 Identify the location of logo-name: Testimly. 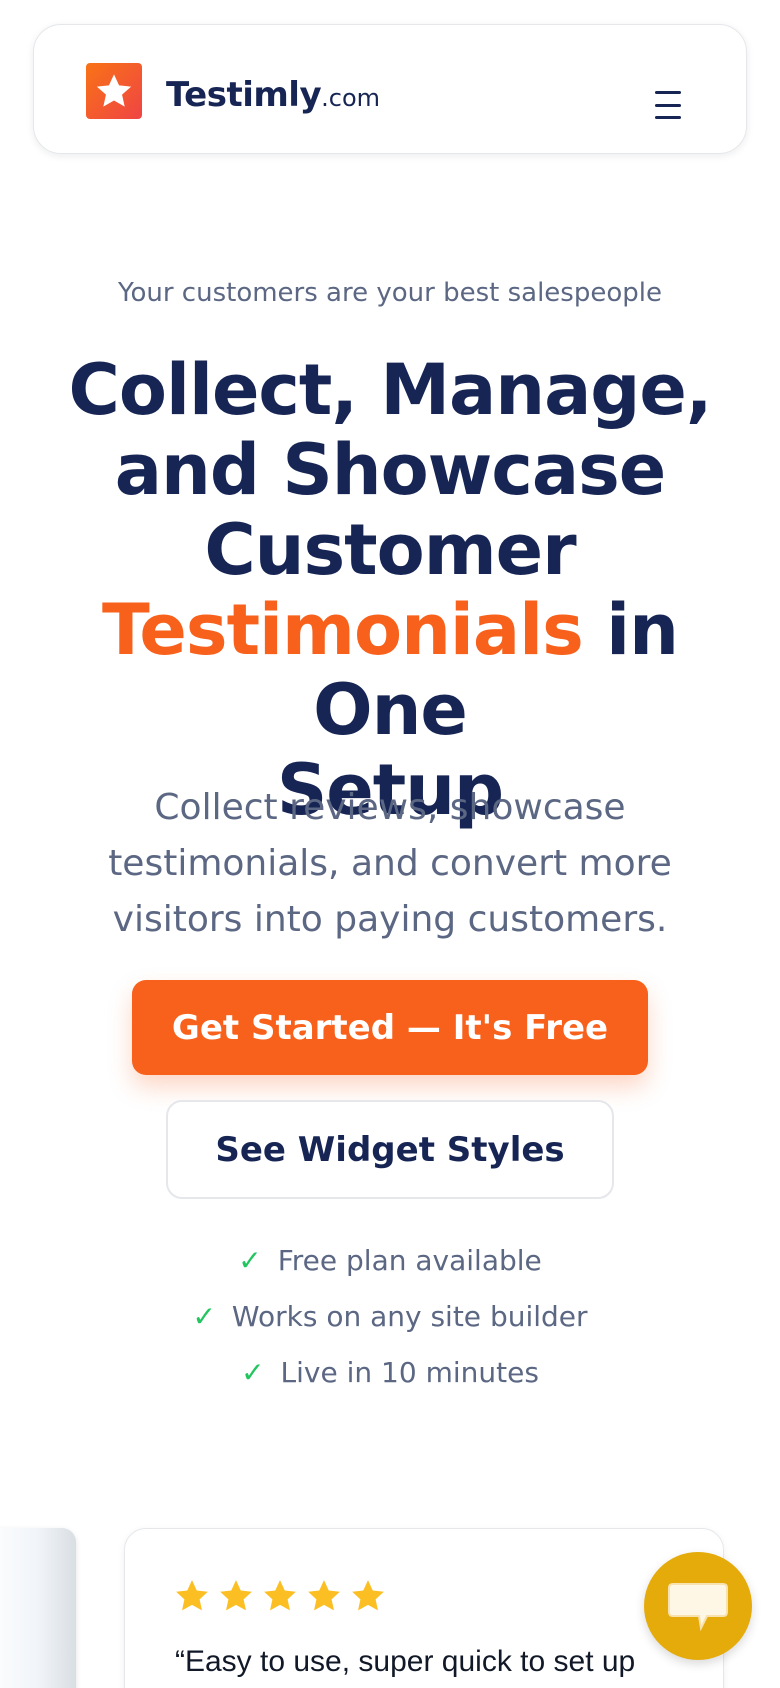
(244, 95).